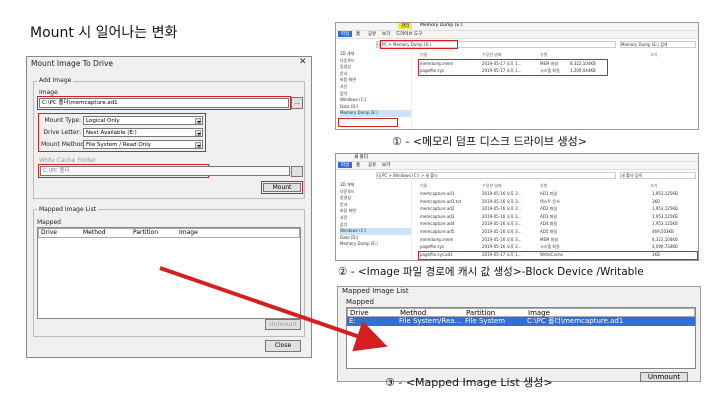 The image size is (720, 404). I want to click on red-arrow, so click(273, 309).